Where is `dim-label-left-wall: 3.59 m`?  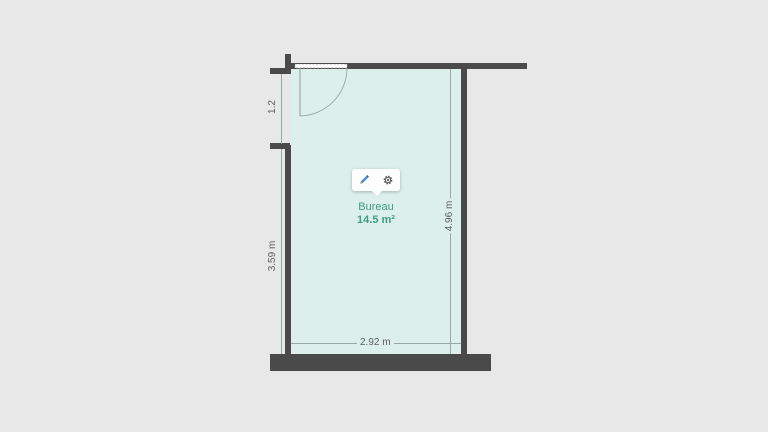 dim-label-left-wall: 3.59 m is located at coordinates (272, 256).